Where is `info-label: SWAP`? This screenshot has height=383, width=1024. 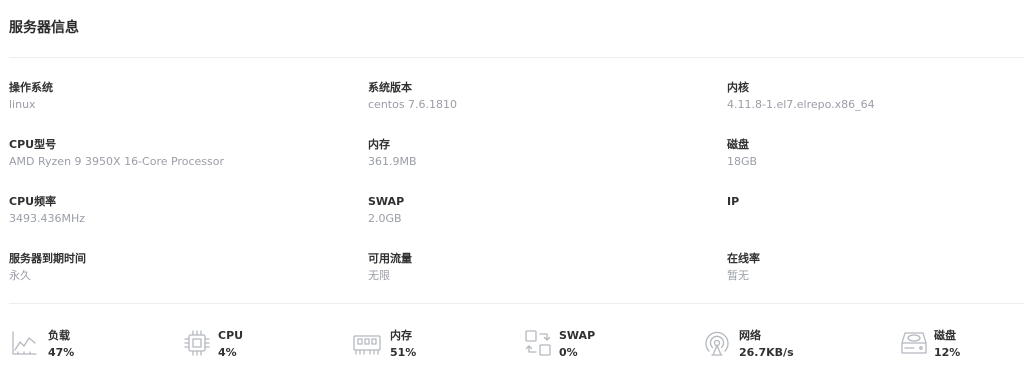 info-label: SWAP is located at coordinates (386, 201).